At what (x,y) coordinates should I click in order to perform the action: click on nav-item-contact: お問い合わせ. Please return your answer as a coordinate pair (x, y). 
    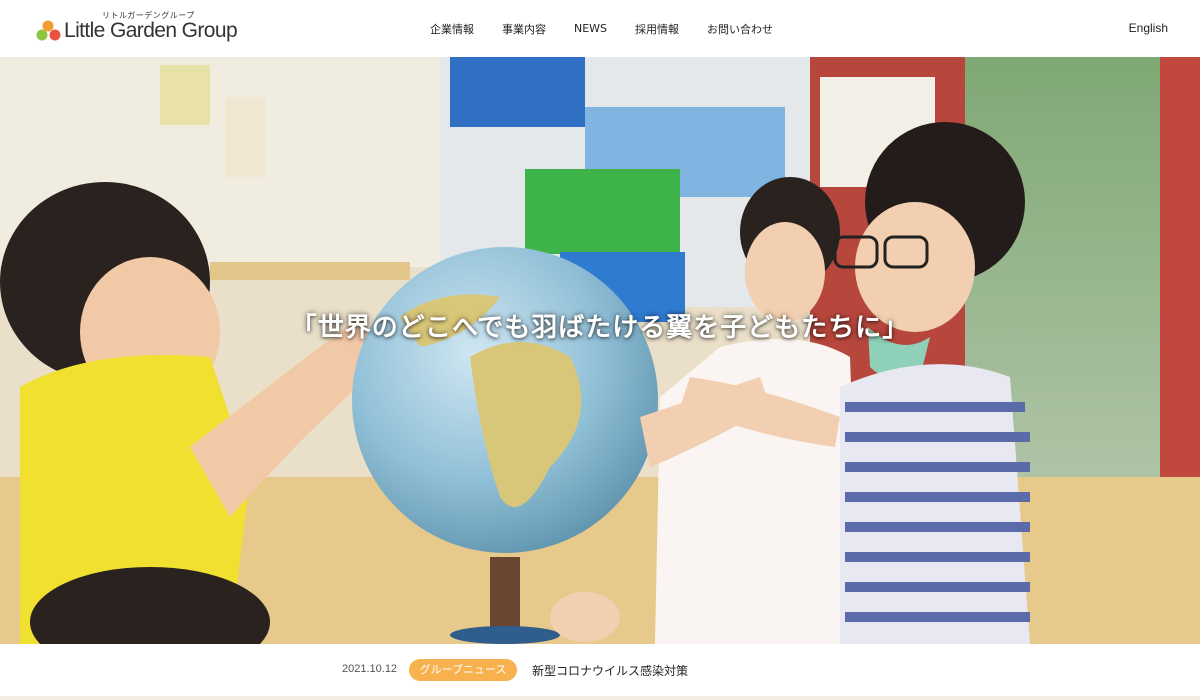
    Looking at the image, I should click on (740, 29).